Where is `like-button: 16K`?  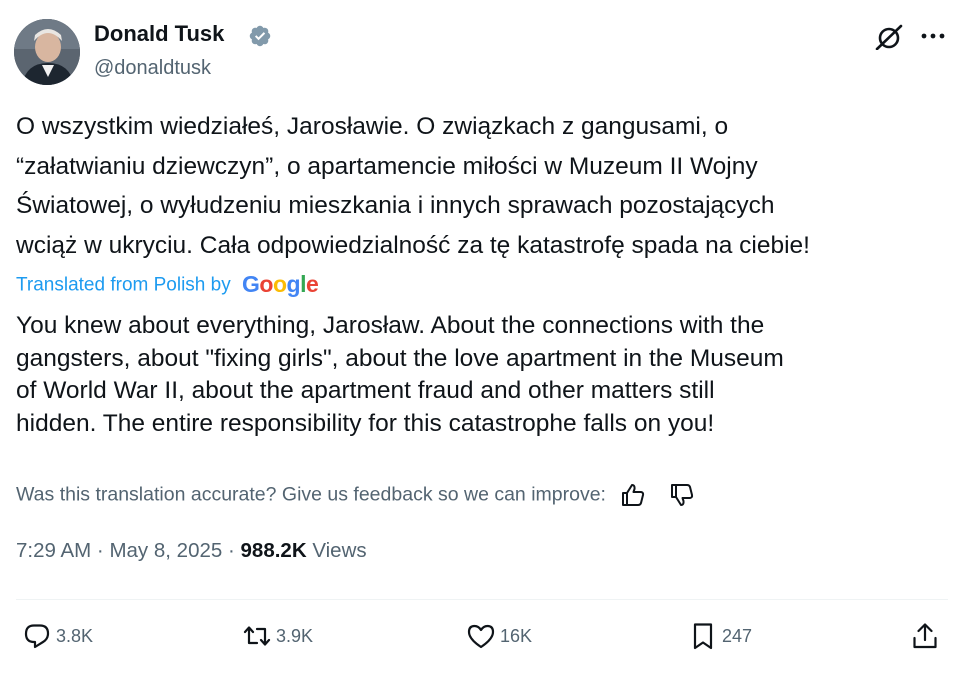
like-button: 16K is located at coordinates (499, 636).